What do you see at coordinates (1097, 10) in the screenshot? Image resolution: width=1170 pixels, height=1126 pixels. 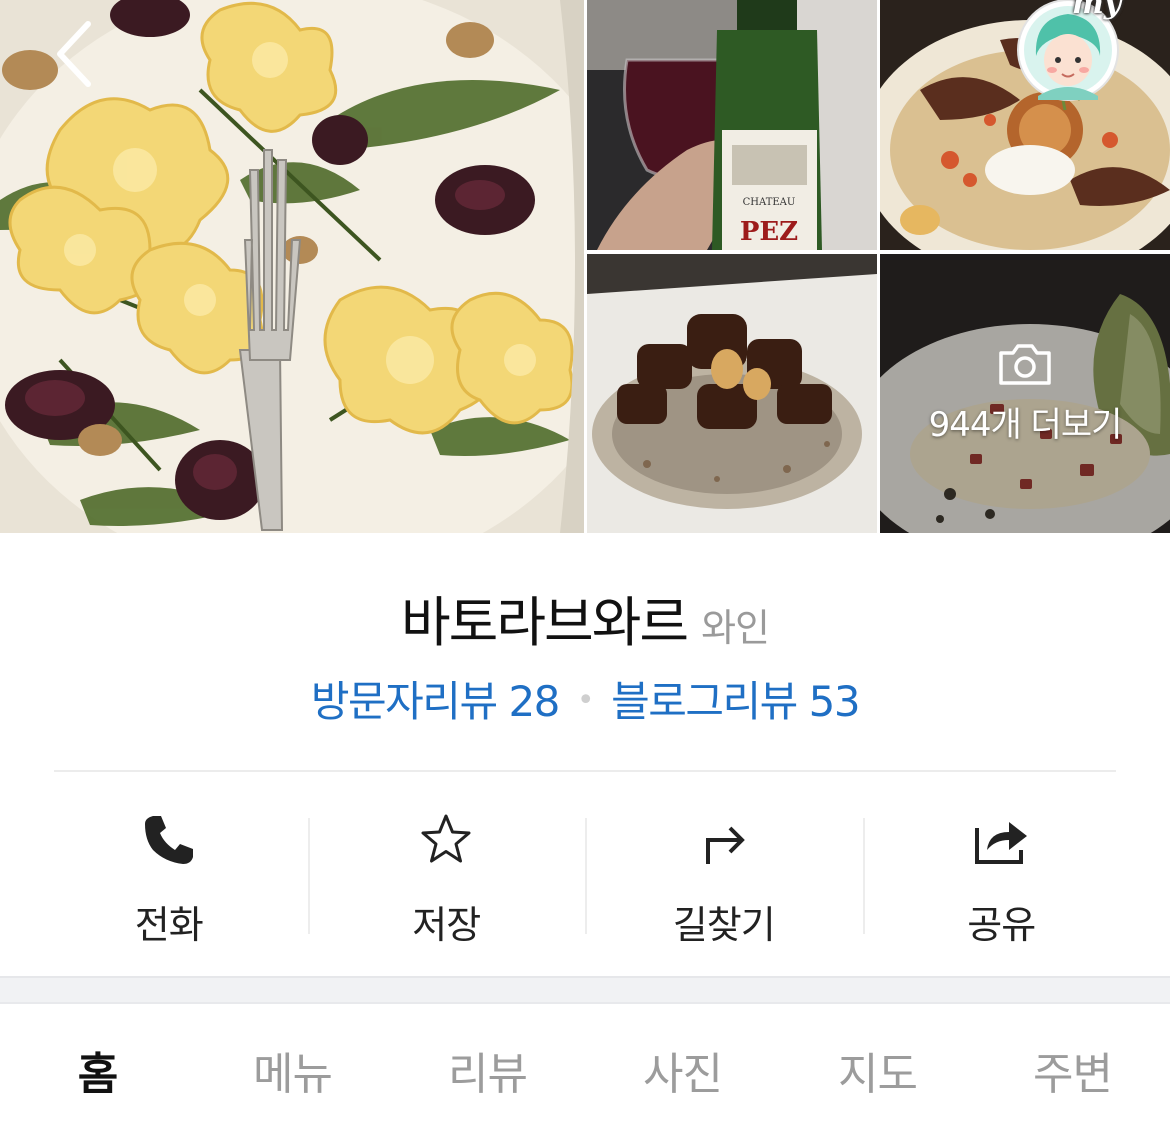 I see `my-badge-text: my` at bounding box center [1097, 10].